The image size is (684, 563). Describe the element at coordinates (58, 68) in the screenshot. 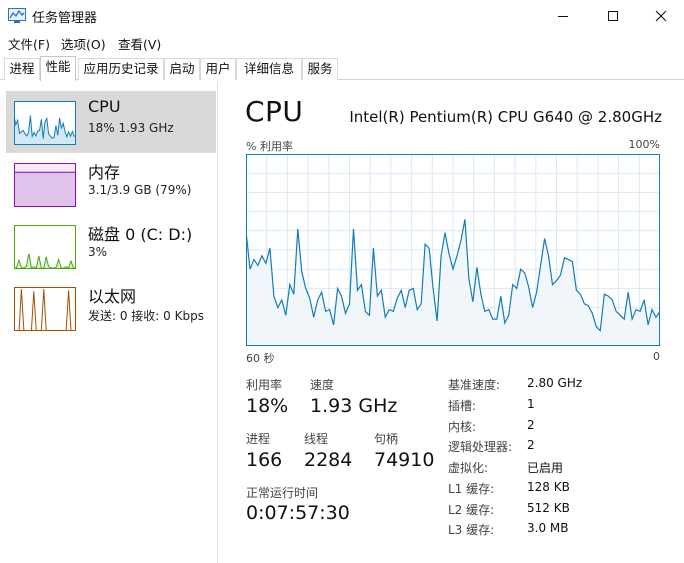

I see `tab-performance: 性能` at that location.